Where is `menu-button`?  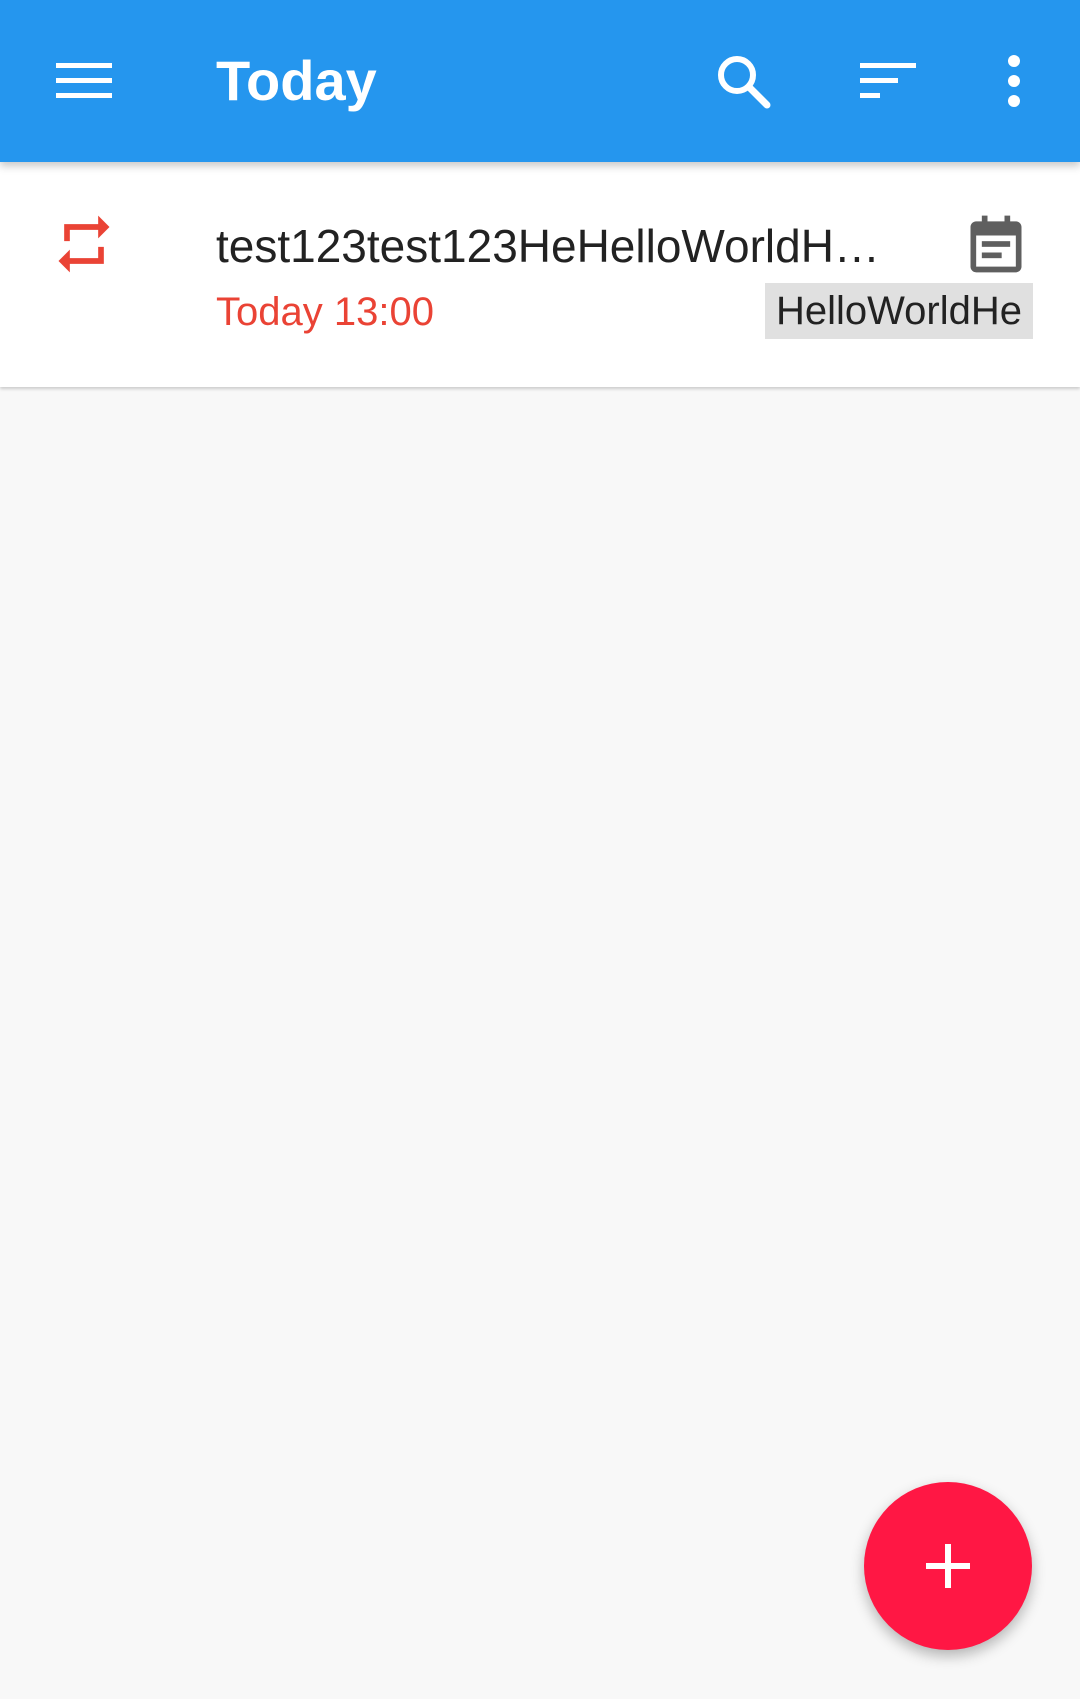
menu-button is located at coordinates (84, 81).